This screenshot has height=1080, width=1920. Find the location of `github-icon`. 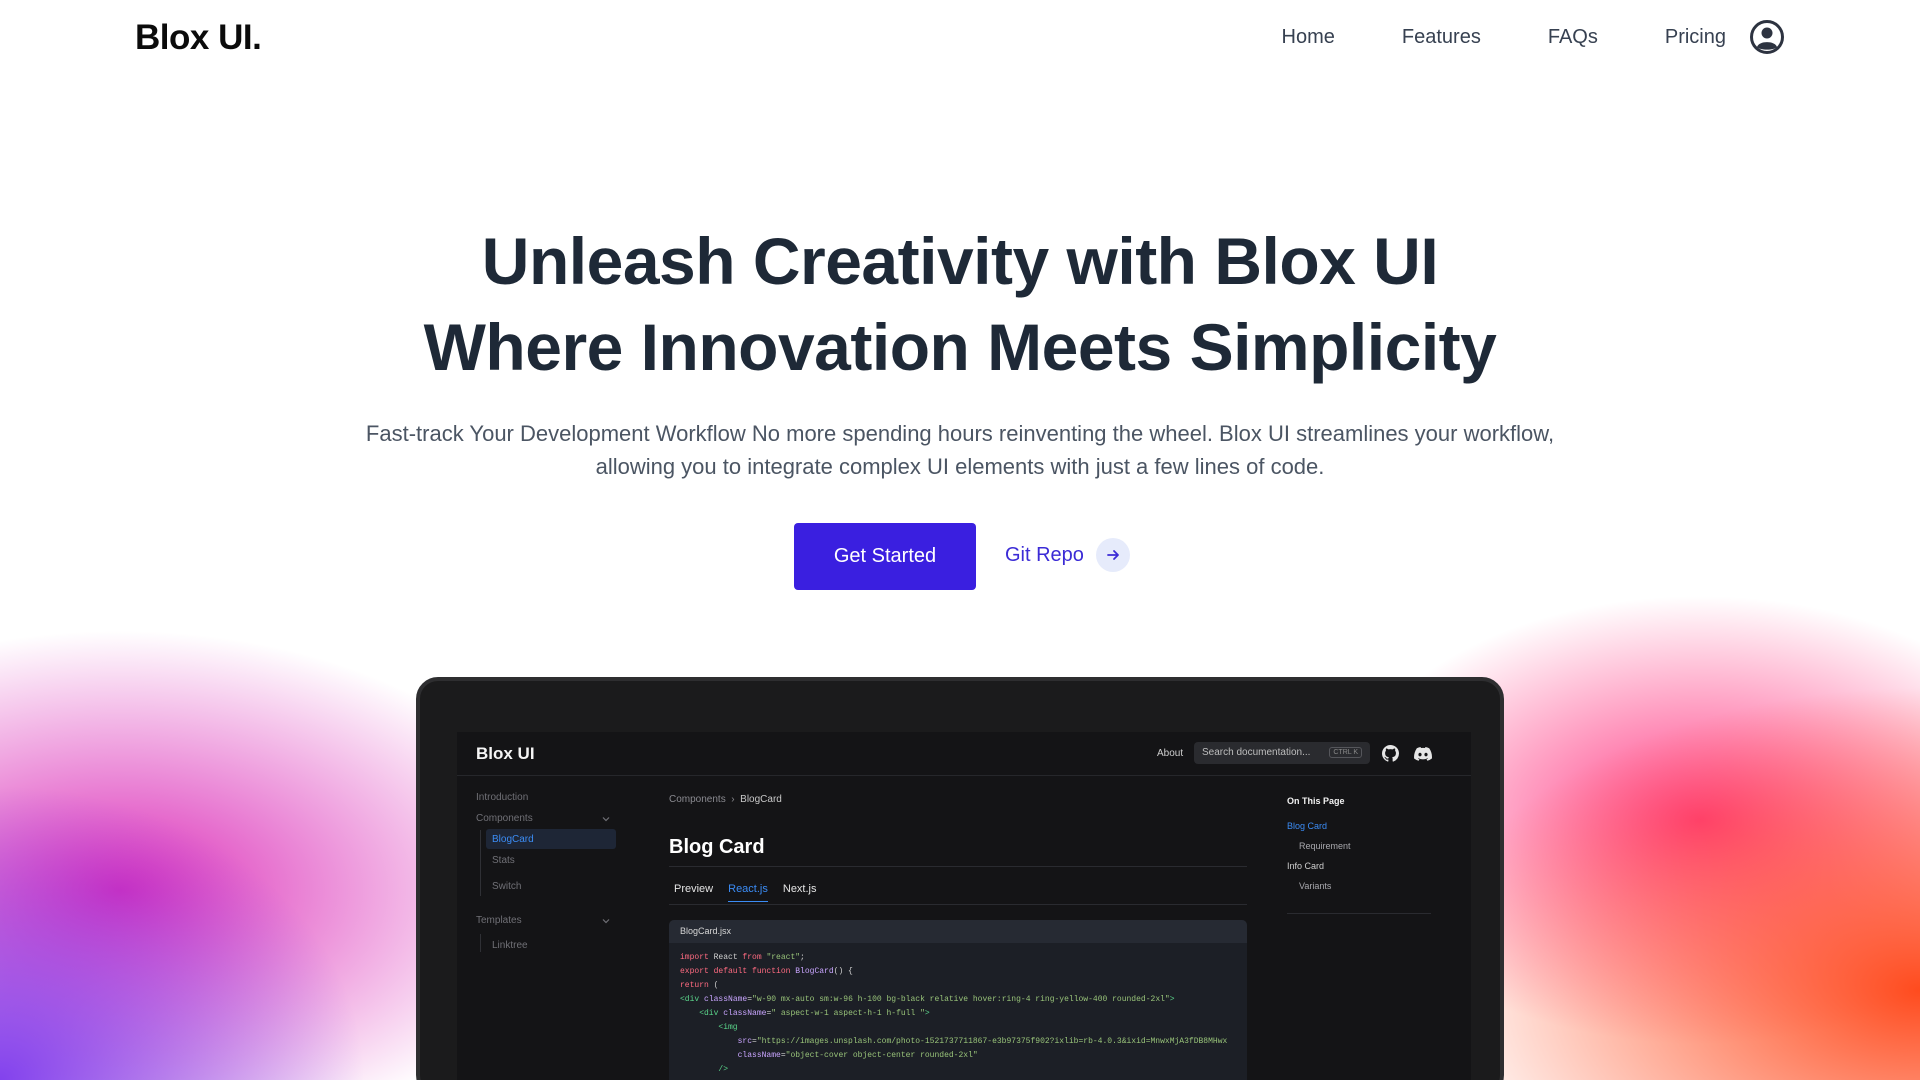

github-icon is located at coordinates (1390, 753).